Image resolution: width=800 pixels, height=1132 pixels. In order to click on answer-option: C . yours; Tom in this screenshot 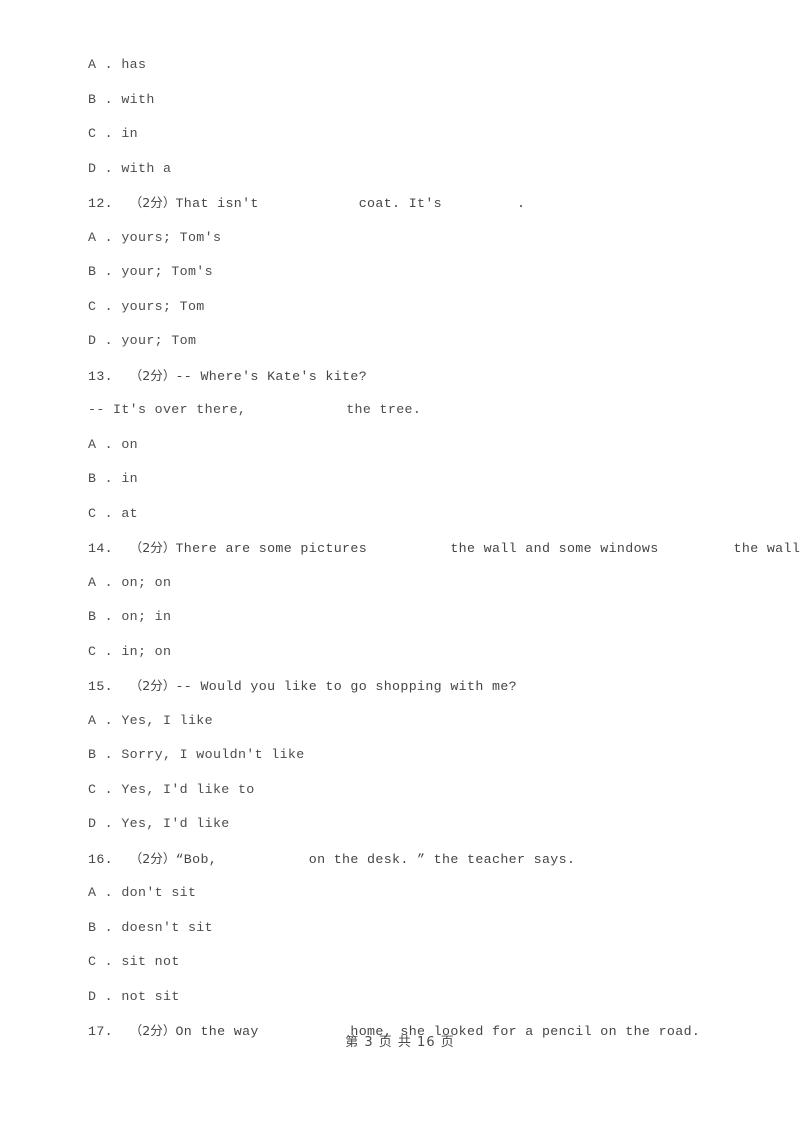, I will do `click(438, 307)`.